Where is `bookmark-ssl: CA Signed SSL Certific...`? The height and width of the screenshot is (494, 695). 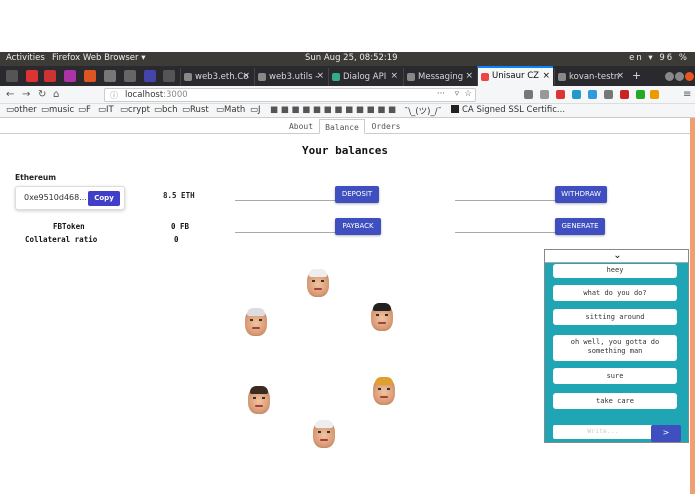
bookmark-ssl: CA Signed SSL Certific... is located at coordinates (508, 110).